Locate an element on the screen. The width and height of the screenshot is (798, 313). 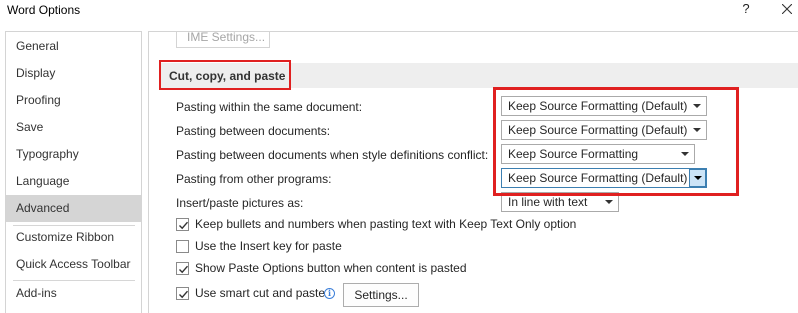
insert-key-label: Use the Insert key for paste is located at coordinates (268, 246).